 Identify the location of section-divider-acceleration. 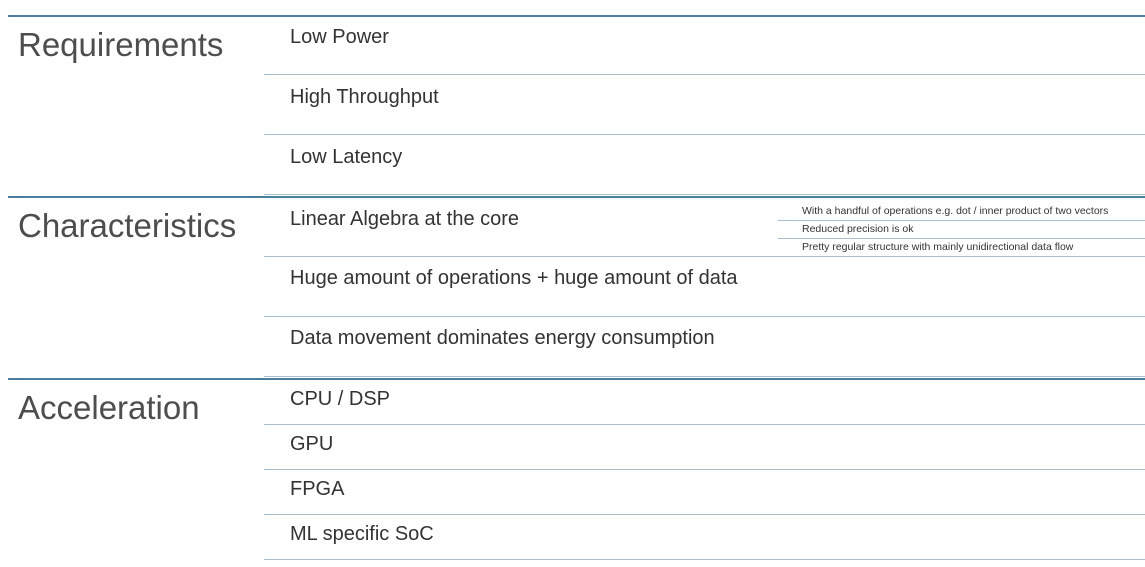
(576, 379).